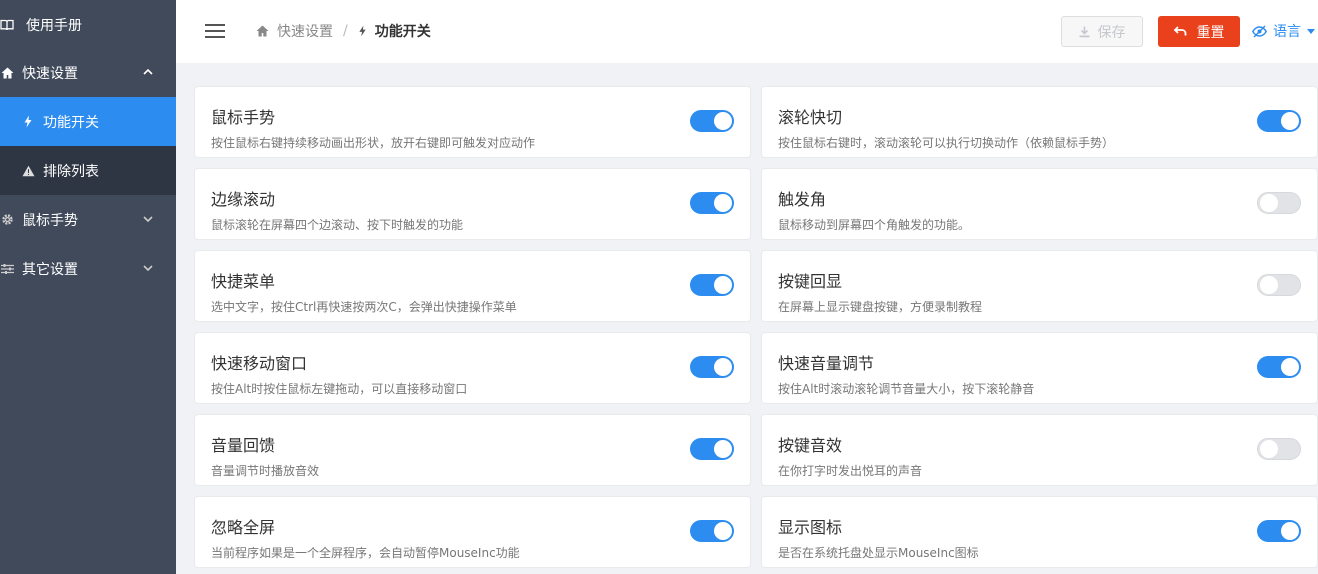  Describe the element at coordinates (1111, 32) in the screenshot. I see `save-button-label: 保存` at that location.